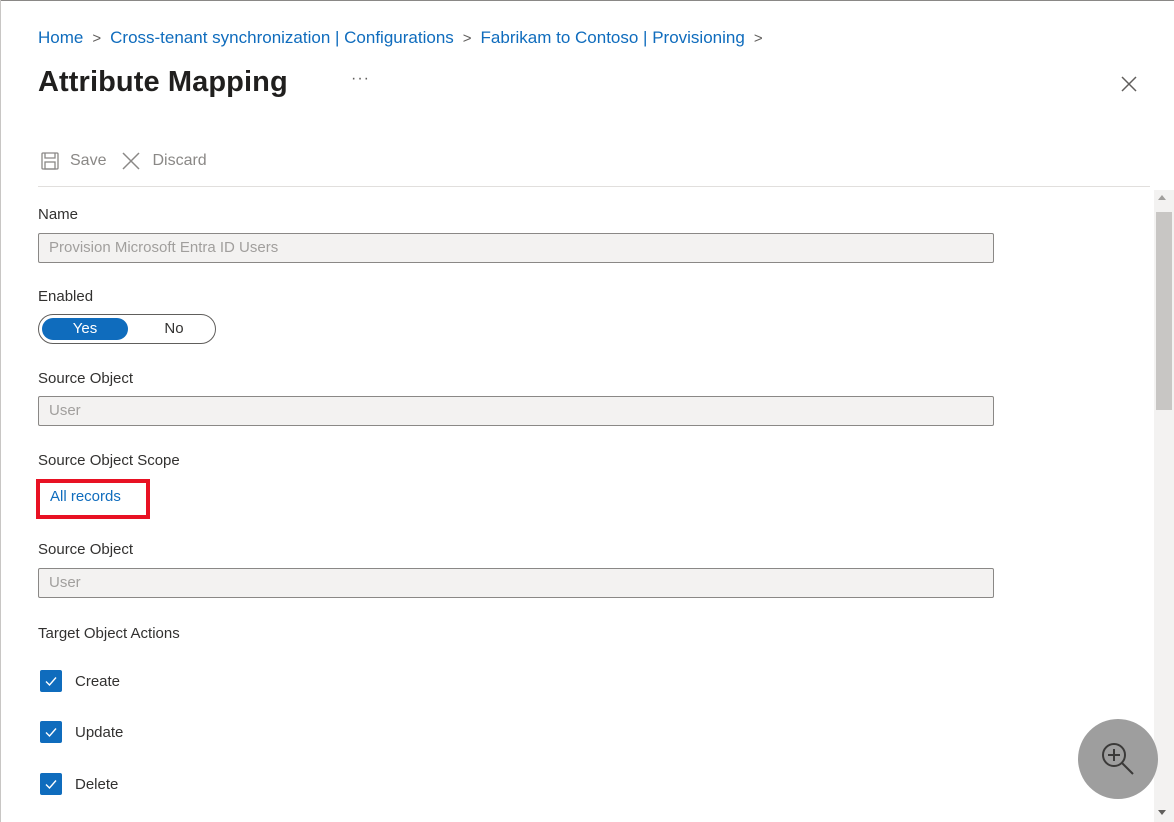 The image size is (1174, 822). What do you see at coordinates (66, 296) in the screenshot?
I see `enabled-label: Enabled` at bounding box center [66, 296].